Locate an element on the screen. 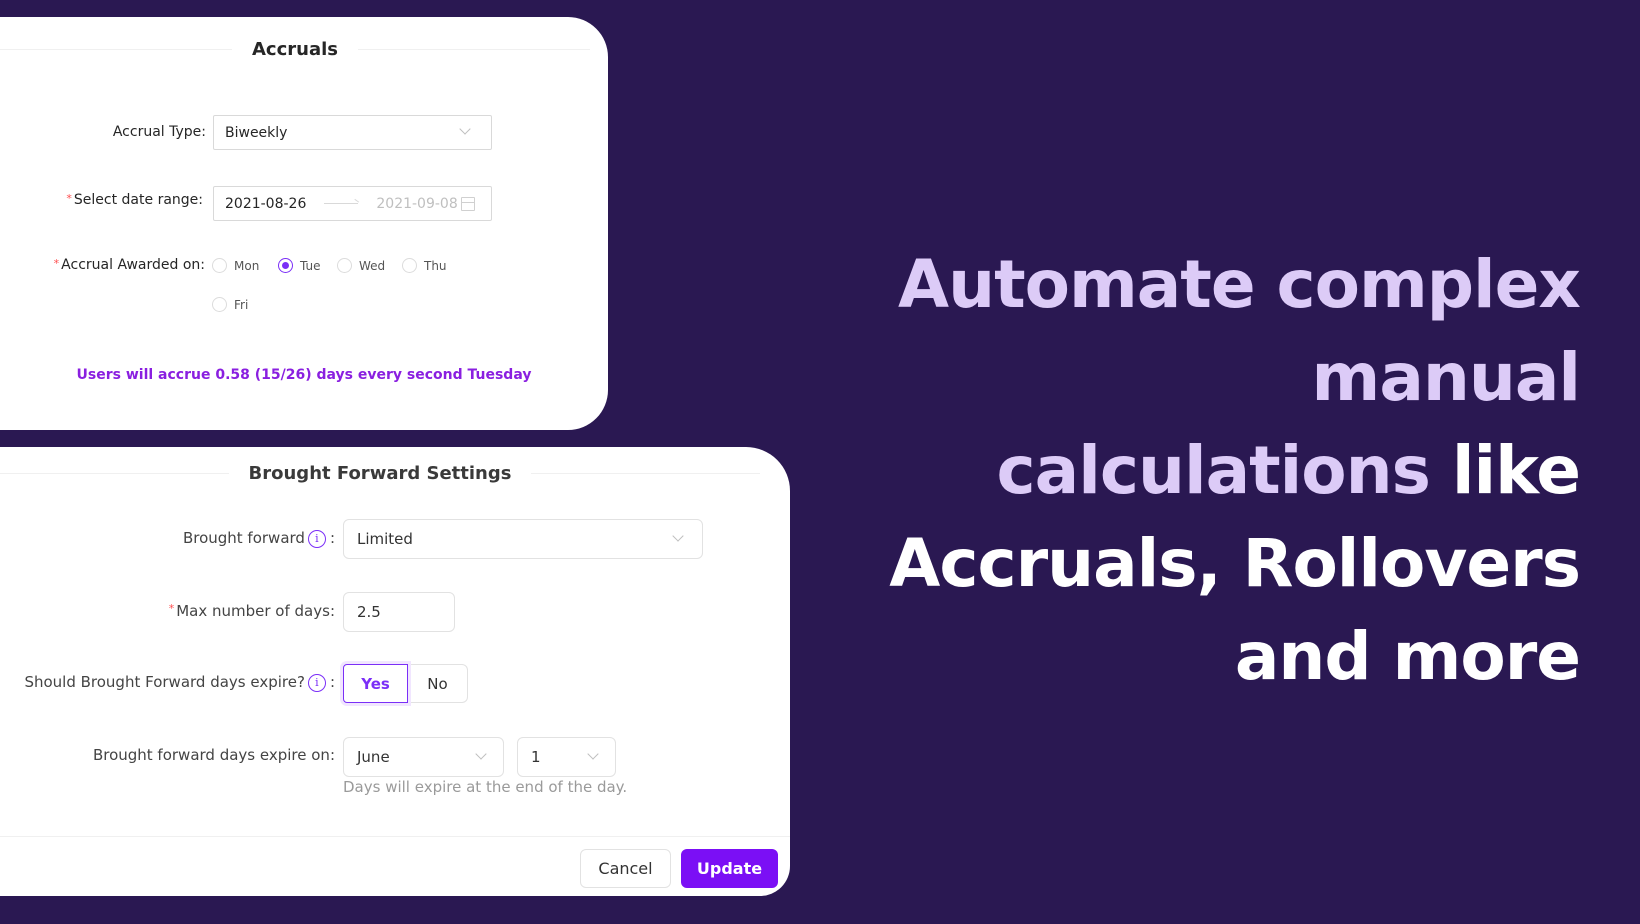 Image resolution: width=1640 pixels, height=924 pixels. expire-on-label: Brought forward days expire on: is located at coordinates (214, 755).